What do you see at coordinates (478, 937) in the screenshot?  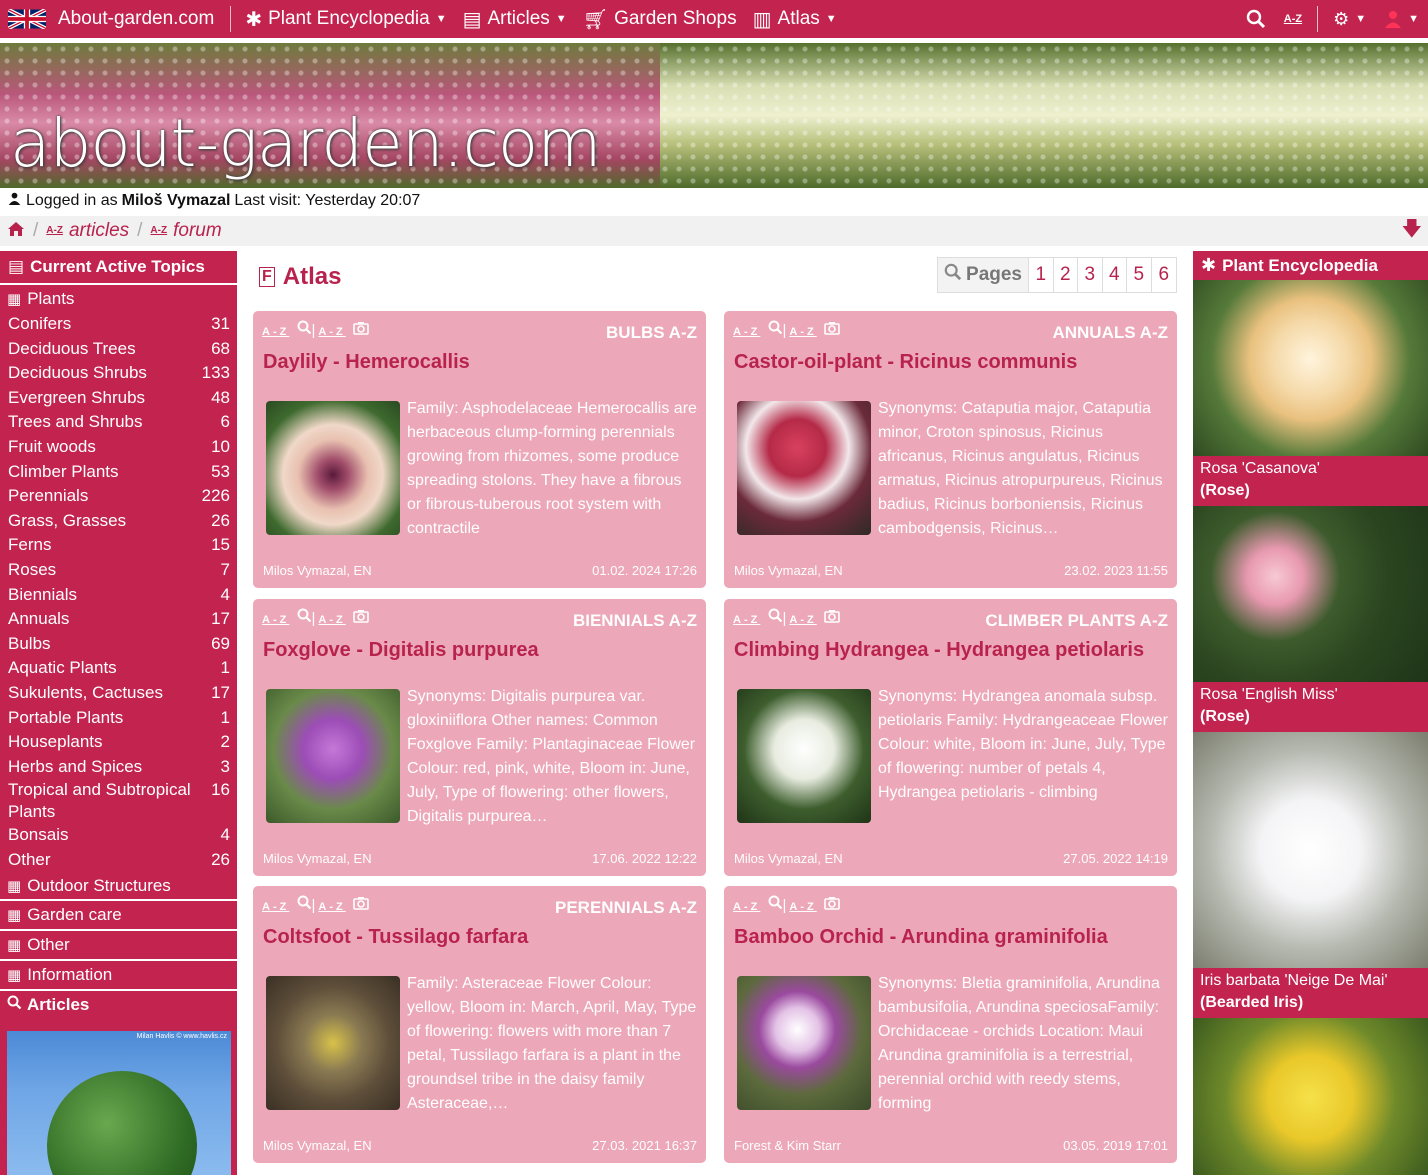 I see `card-title: Coltsfoot - Tussilago farfara` at bounding box center [478, 937].